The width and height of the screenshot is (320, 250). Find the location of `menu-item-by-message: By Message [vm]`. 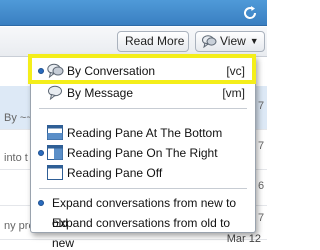

menu-item-by-message: By Message [vm] is located at coordinates (143, 93).